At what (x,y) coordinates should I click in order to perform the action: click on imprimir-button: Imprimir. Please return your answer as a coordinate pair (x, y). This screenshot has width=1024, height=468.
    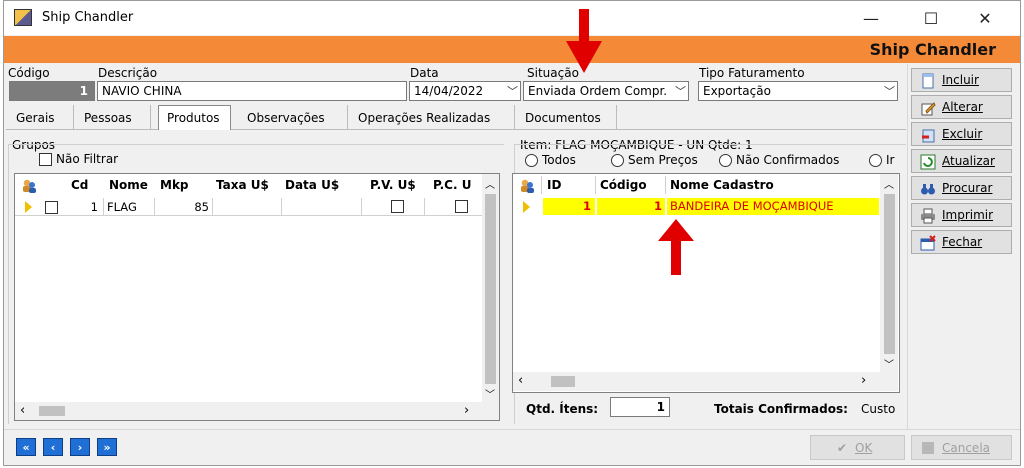
    Looking at the image, I should click on (961, 215).